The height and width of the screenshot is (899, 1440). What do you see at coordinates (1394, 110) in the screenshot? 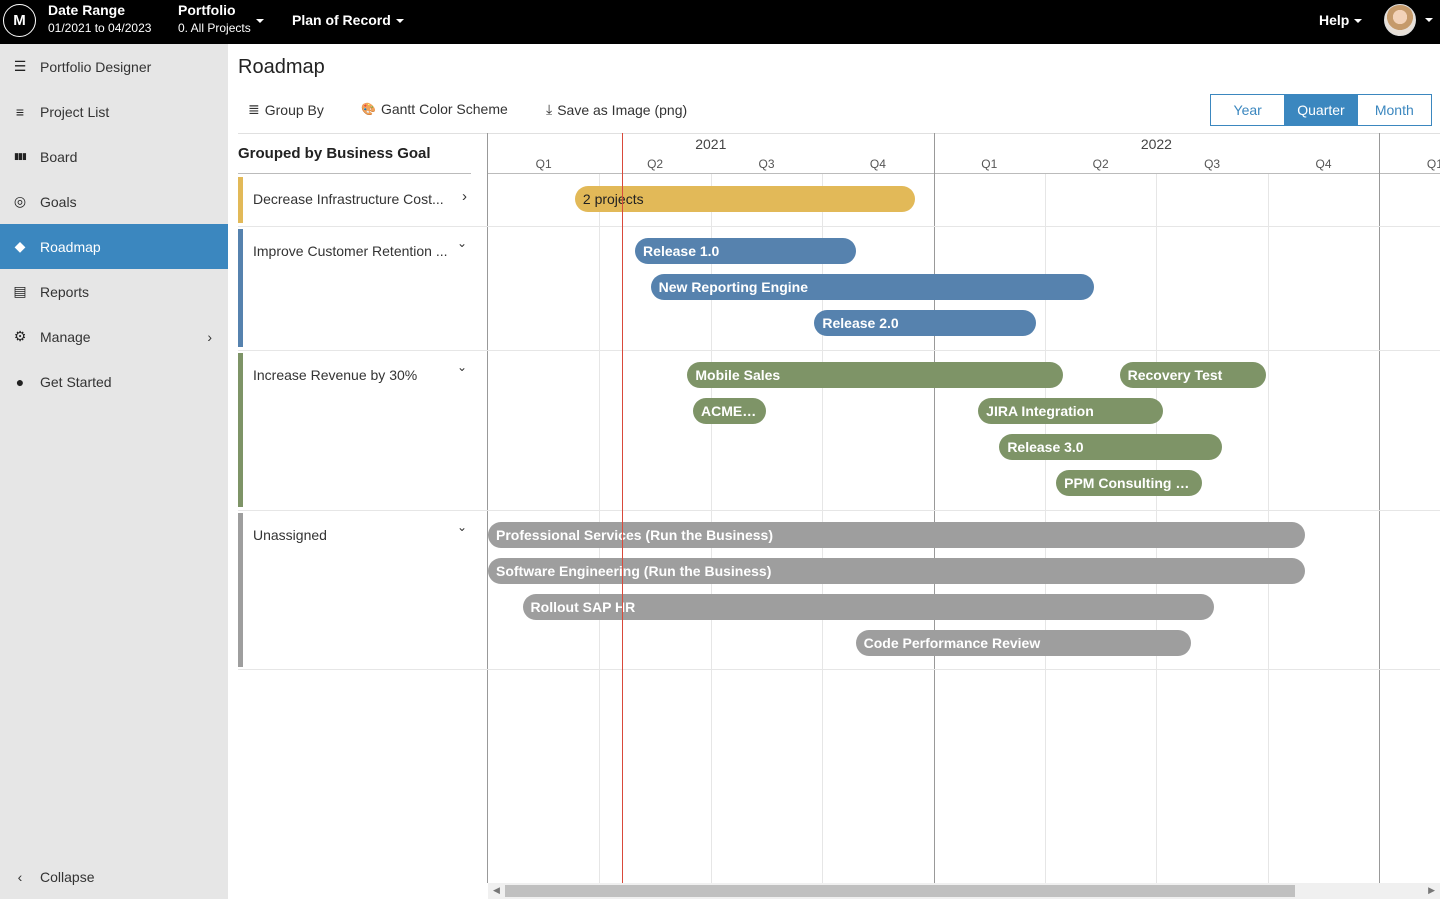
I see `view-month-button: Month` at bounding box center [1394, 110].